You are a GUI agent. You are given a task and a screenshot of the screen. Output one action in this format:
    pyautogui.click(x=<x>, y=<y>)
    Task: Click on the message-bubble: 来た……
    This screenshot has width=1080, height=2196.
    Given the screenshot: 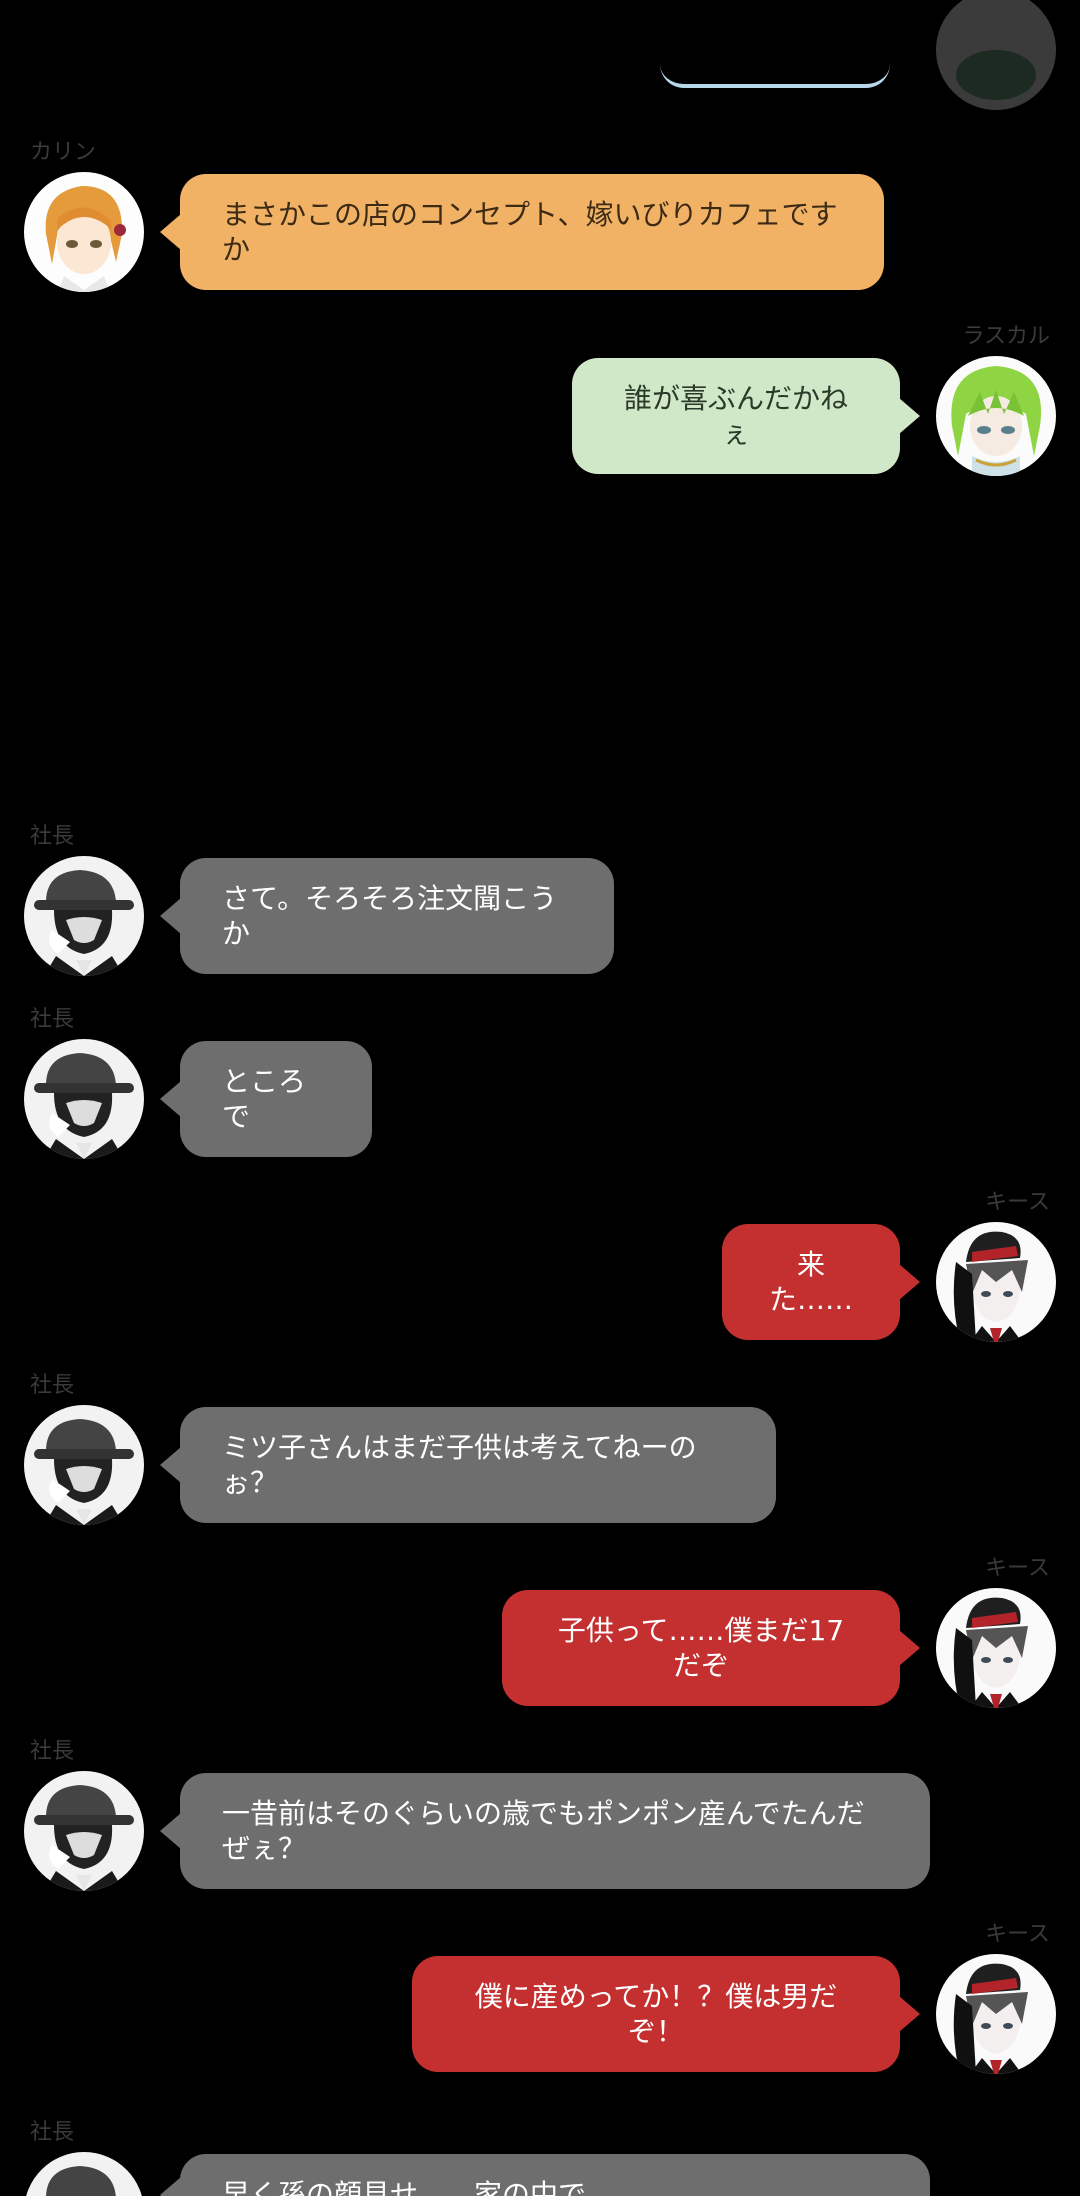 What is the action you would take?
    pyautogui.click(x=821, y=1282)
    